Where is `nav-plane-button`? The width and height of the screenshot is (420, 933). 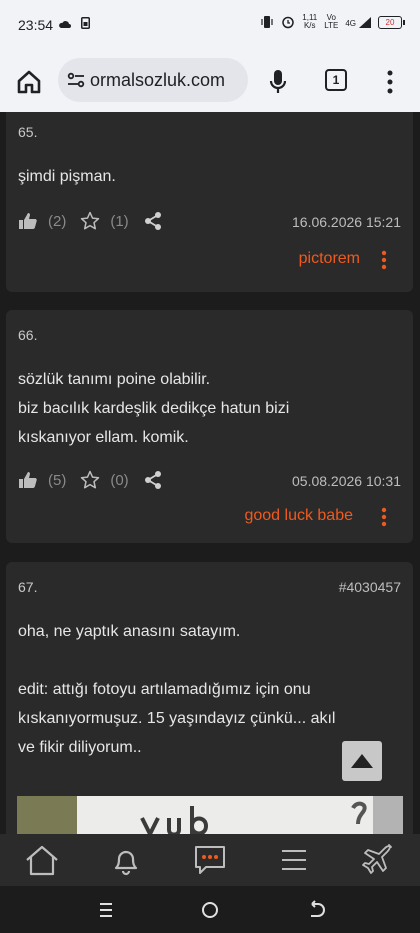 nav-plane-button is located at coordinates (378, 860).